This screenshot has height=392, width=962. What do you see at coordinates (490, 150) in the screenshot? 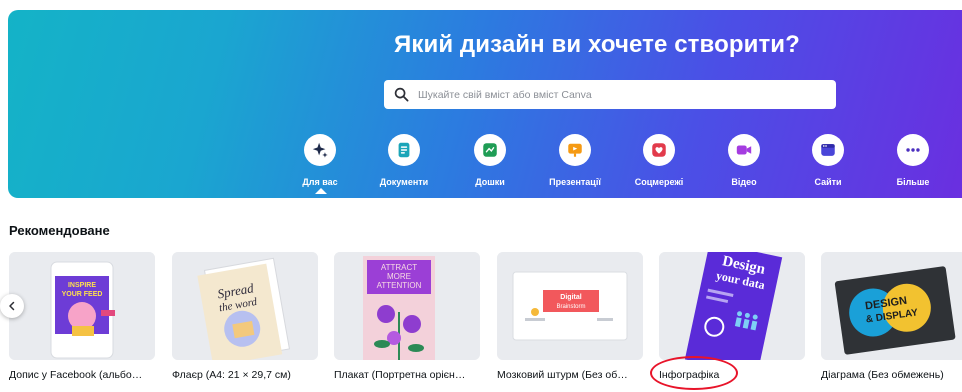
I see `whiteboard-icon` at bounding box center [490, 150].